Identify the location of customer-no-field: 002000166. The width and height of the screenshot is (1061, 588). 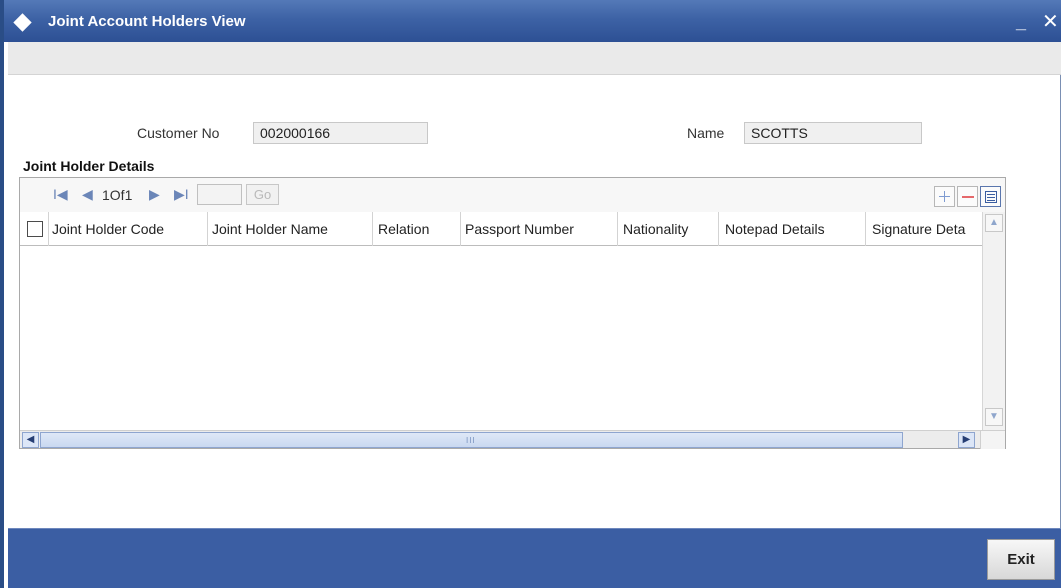
(340, 133).